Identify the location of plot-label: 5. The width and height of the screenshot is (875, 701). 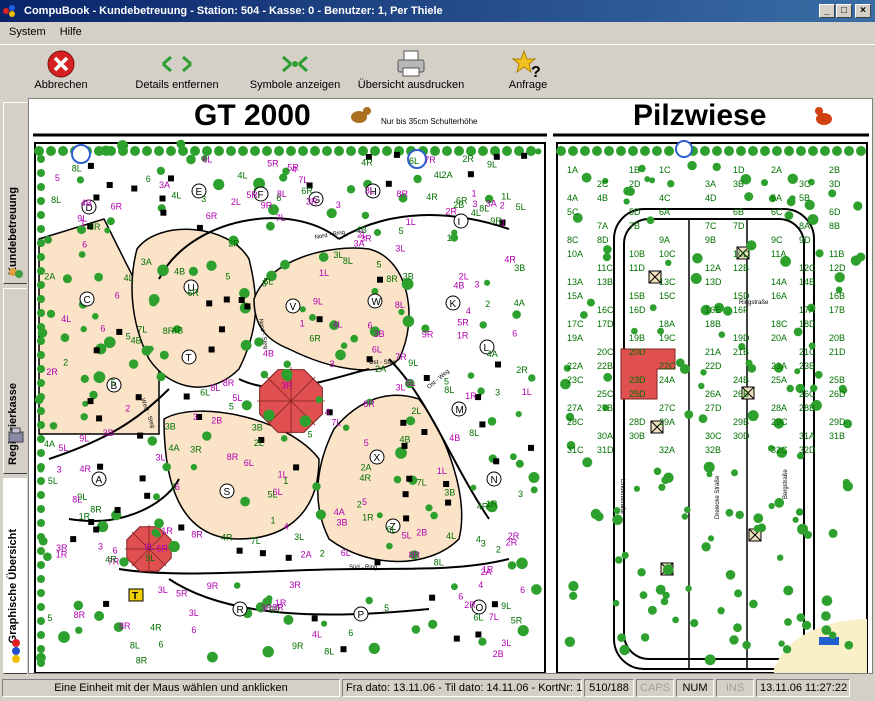
(113, 383).